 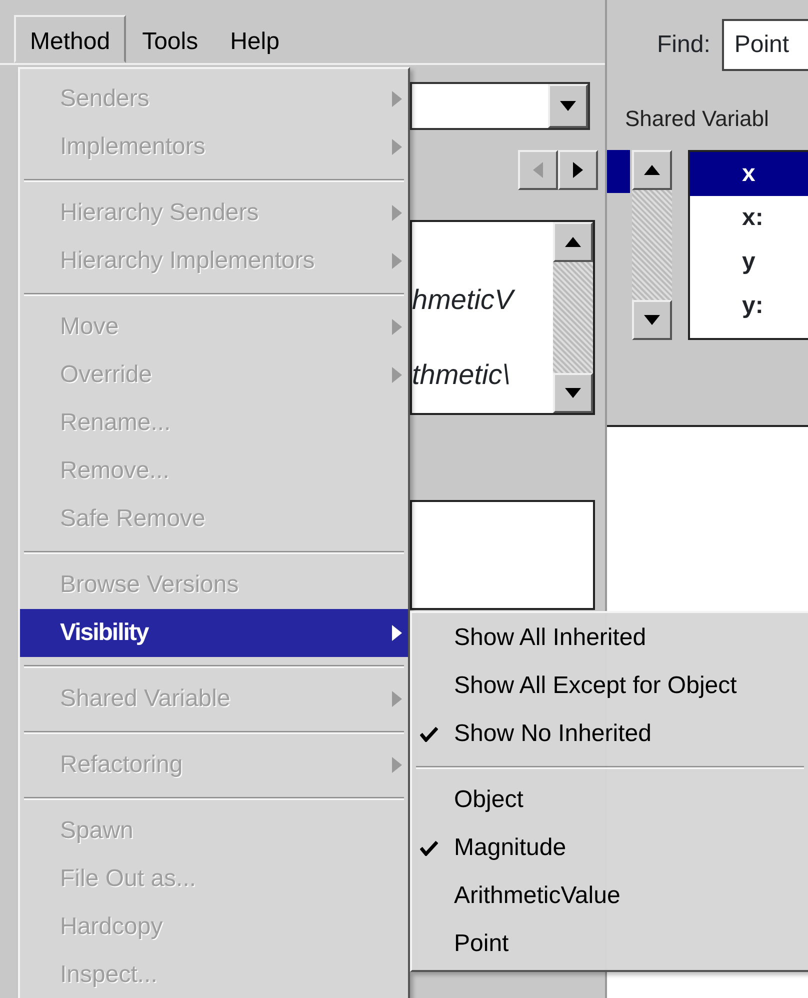 I want to click on menu-item: Show All Except for Object, so click(x=610, y=686).